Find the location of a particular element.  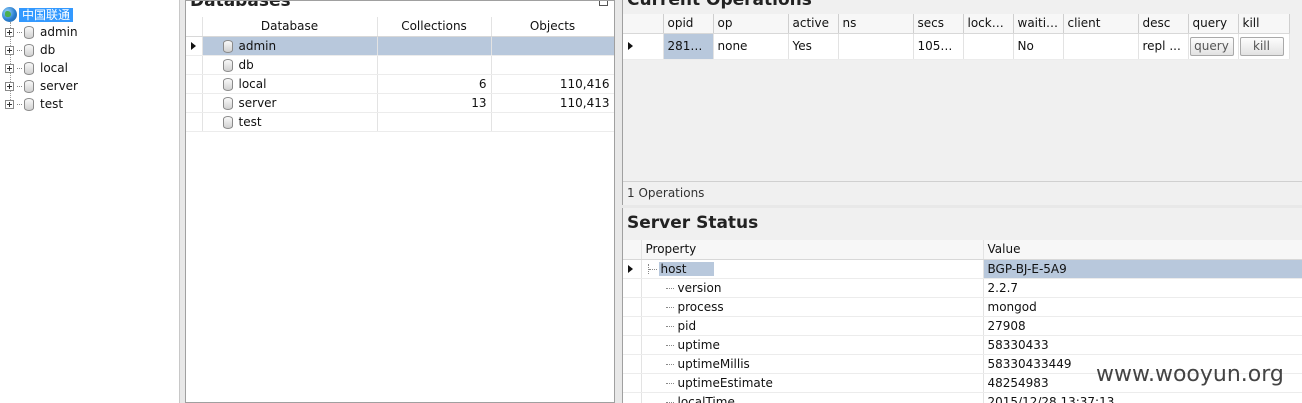

property-cell: process is located at coordinates (812, 307).